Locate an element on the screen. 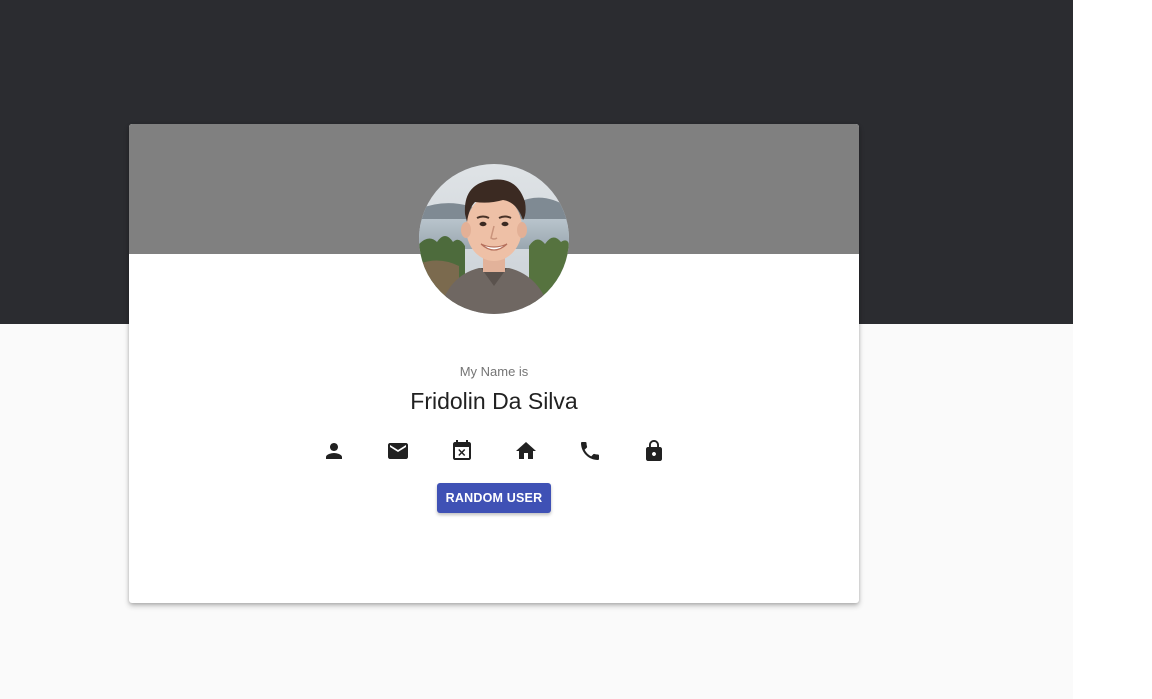 This screenshot has height=699, width=1152. avatar is located at coordinates (494, 239).